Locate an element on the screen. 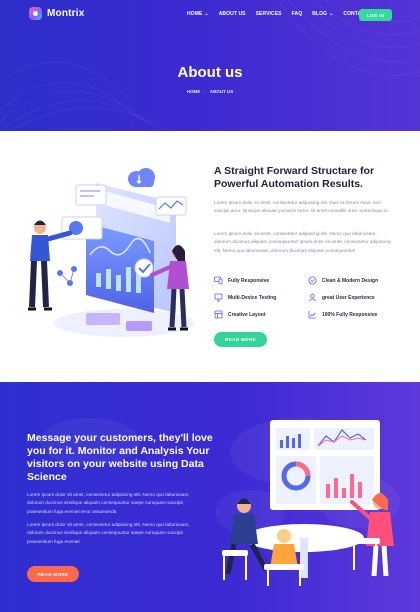 This screenshot has width=420, height=612. design-icon is located at coordinates (312, 280).